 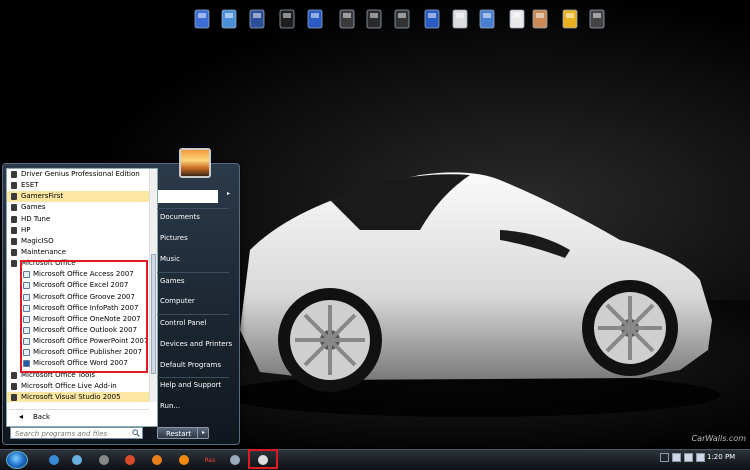 I want to click on program-folder: ESET, so click(x=78, y=185).